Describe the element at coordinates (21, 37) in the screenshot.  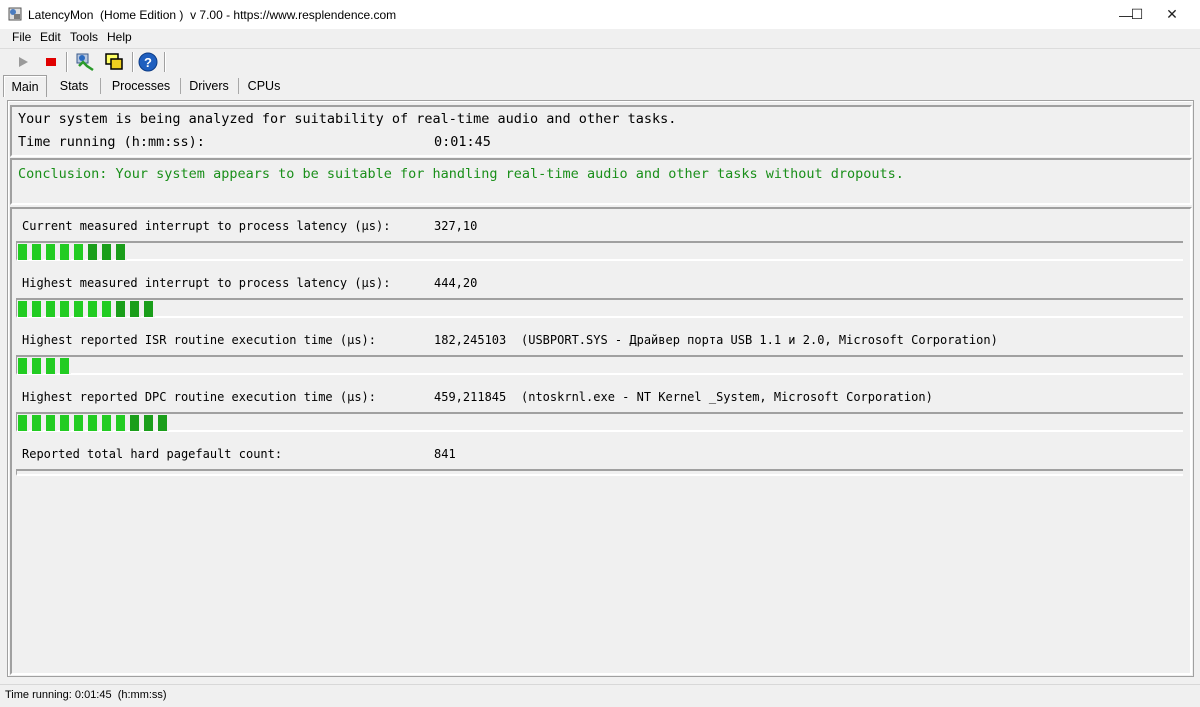
I see `menu-file: File` at that location.